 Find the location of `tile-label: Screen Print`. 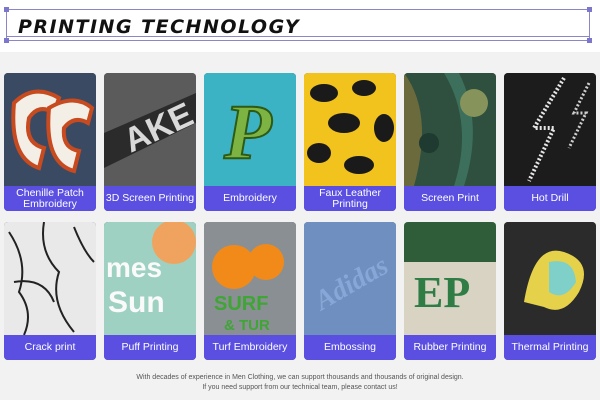

tile-label: Screen Print is located at coordinates (450, 198).